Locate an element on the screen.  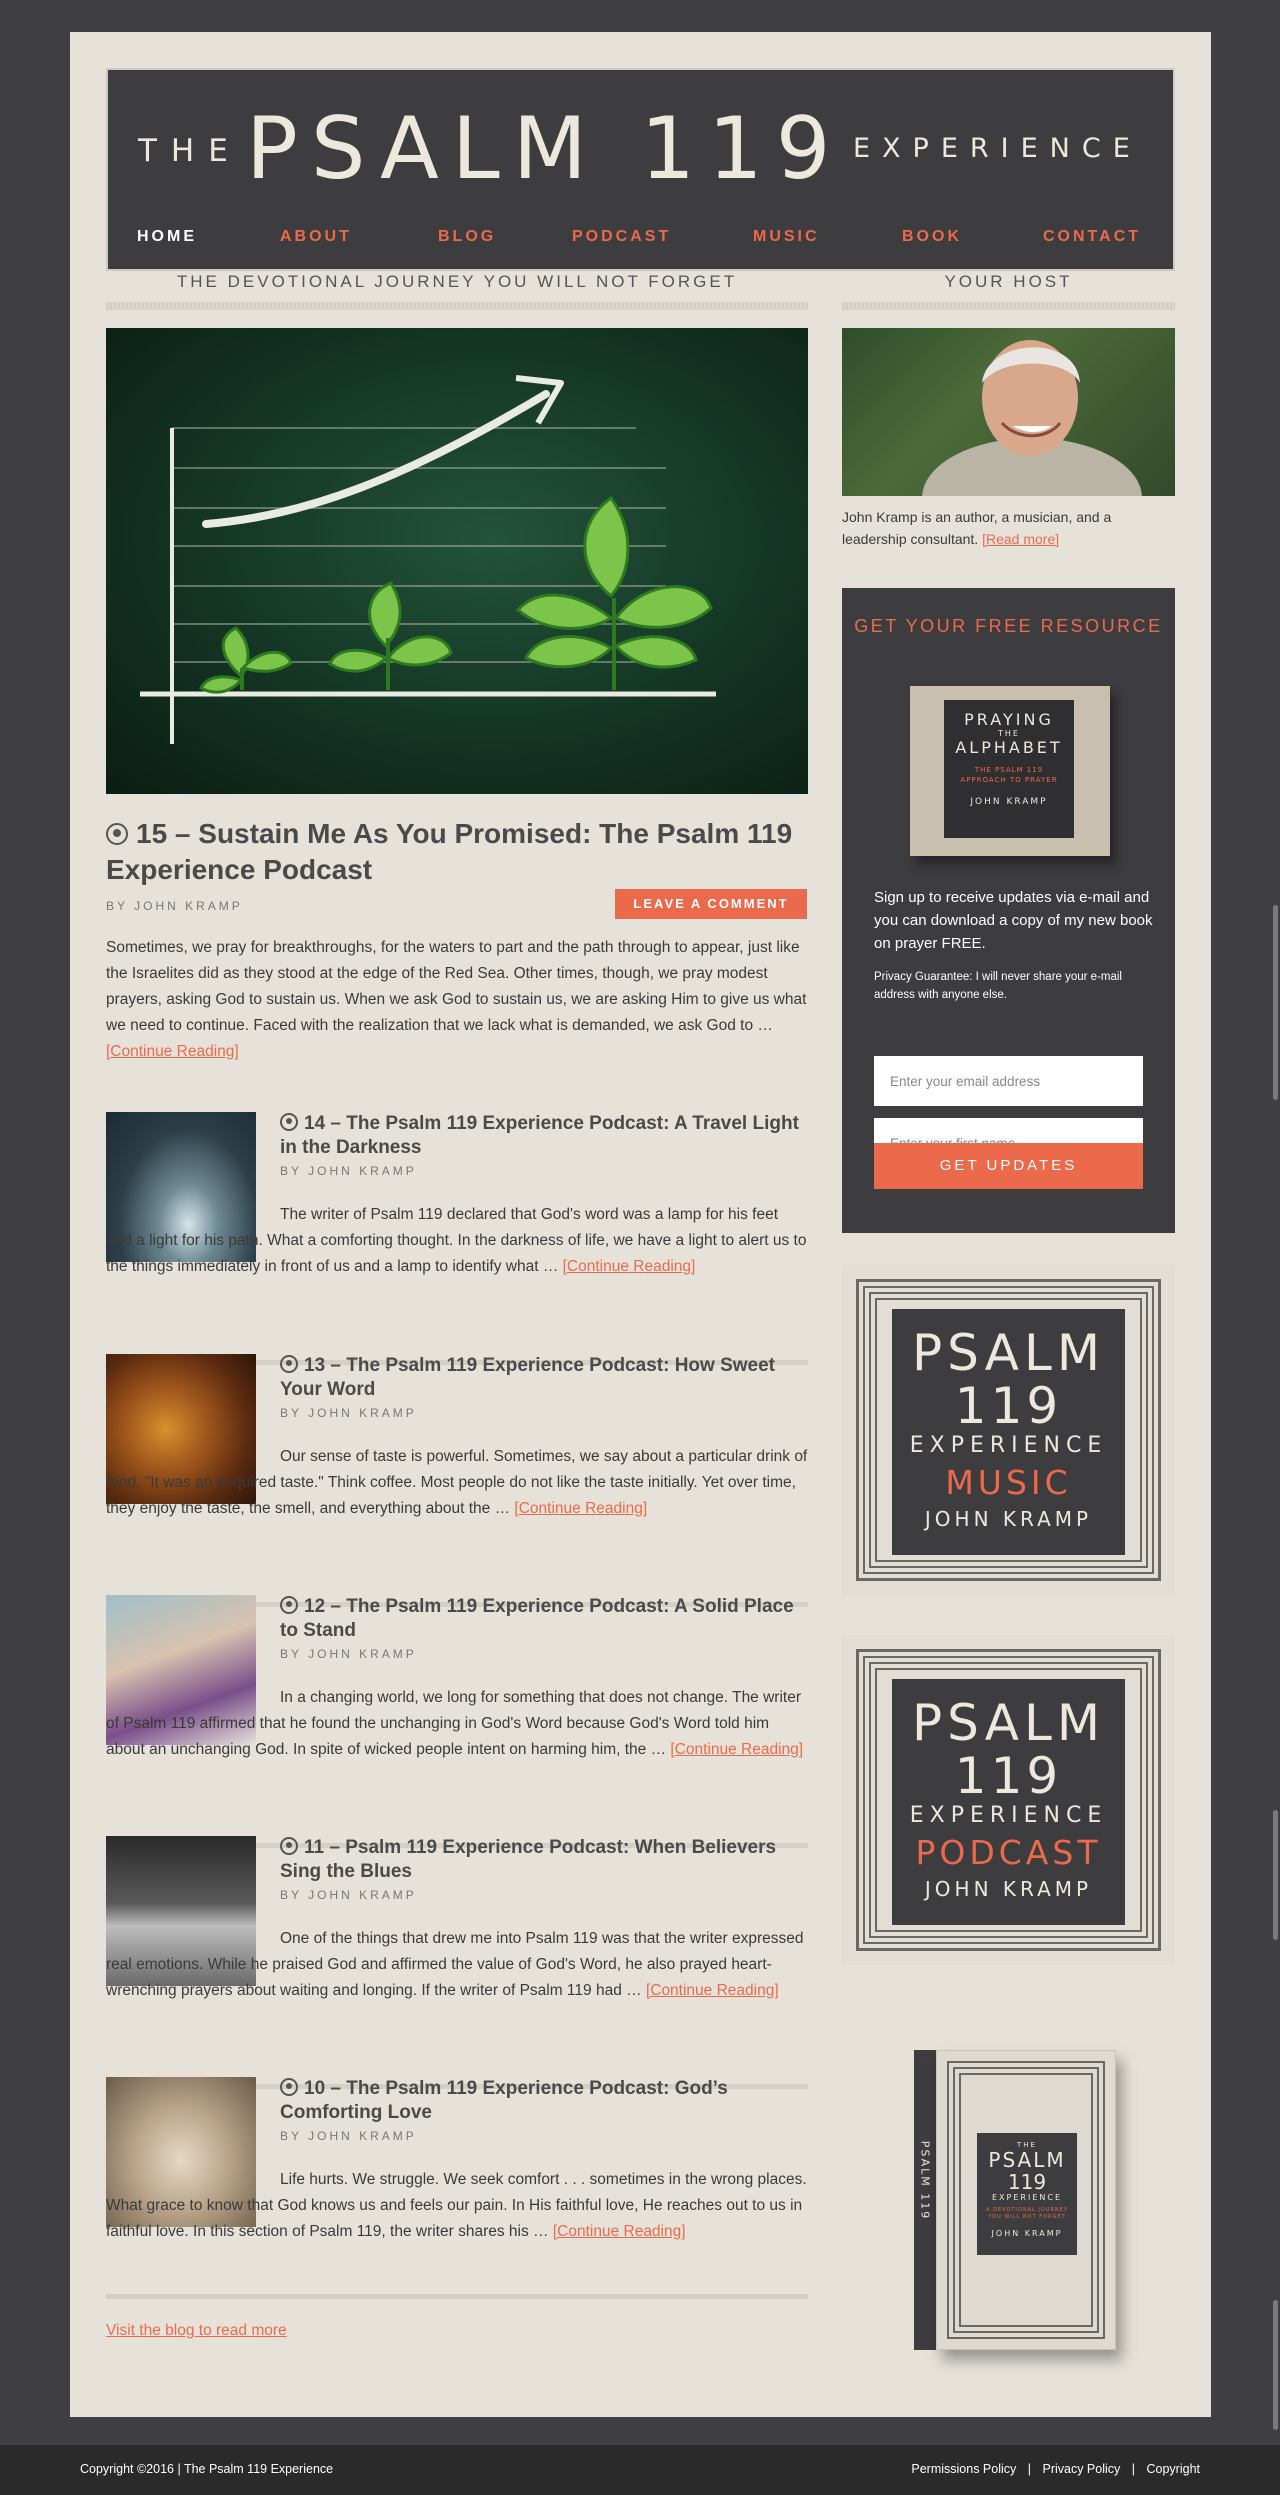
logo-psalm-119: PSALM 119 is located at coordinates (545, 149).